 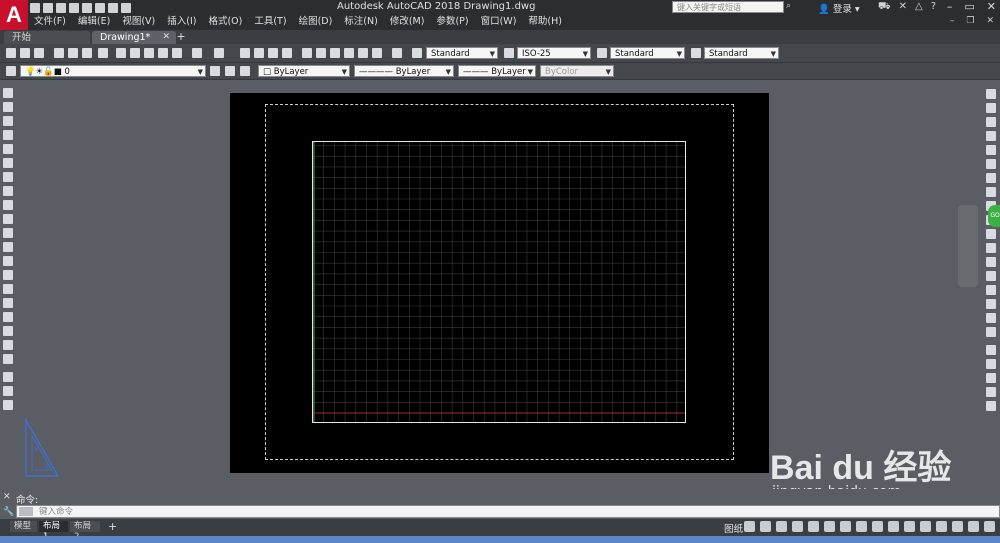 I want to click on gradient-icon, so click(x=8, y=303).